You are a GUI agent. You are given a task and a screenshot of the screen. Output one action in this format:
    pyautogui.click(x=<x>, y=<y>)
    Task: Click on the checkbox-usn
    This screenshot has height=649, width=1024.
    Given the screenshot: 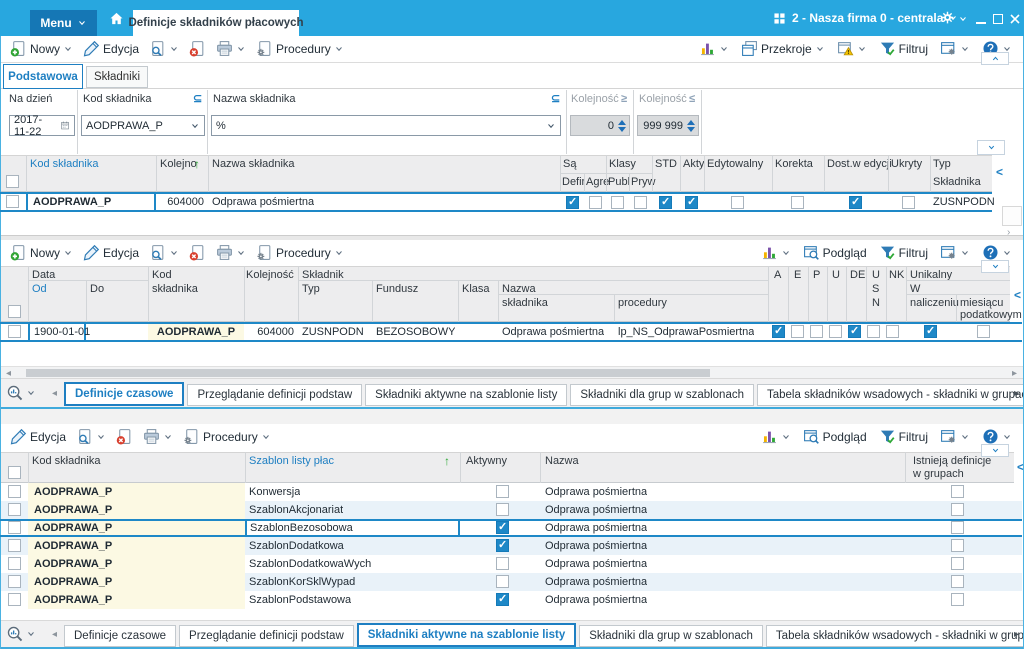 What is the action you would take?
    pyautogui.click(x=873, y=331)
    